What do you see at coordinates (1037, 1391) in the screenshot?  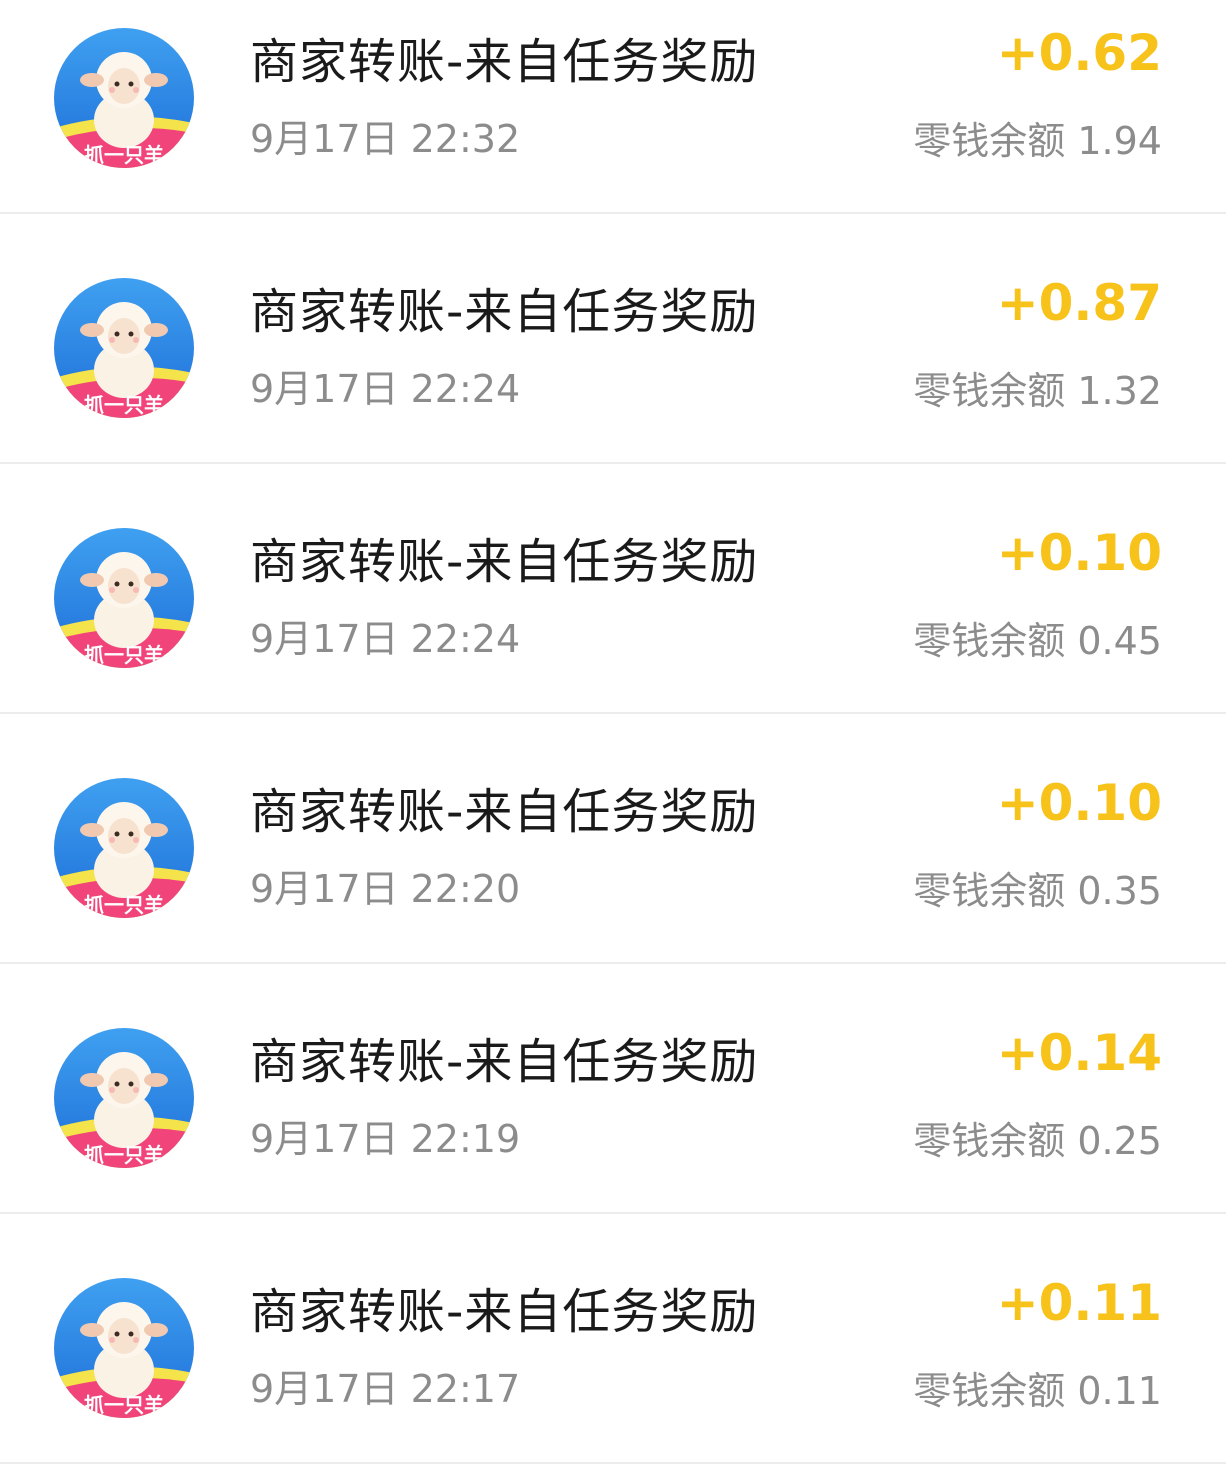 I see `balance-label: 零钱余额 0.11` at bounding box center [1037, 1391].